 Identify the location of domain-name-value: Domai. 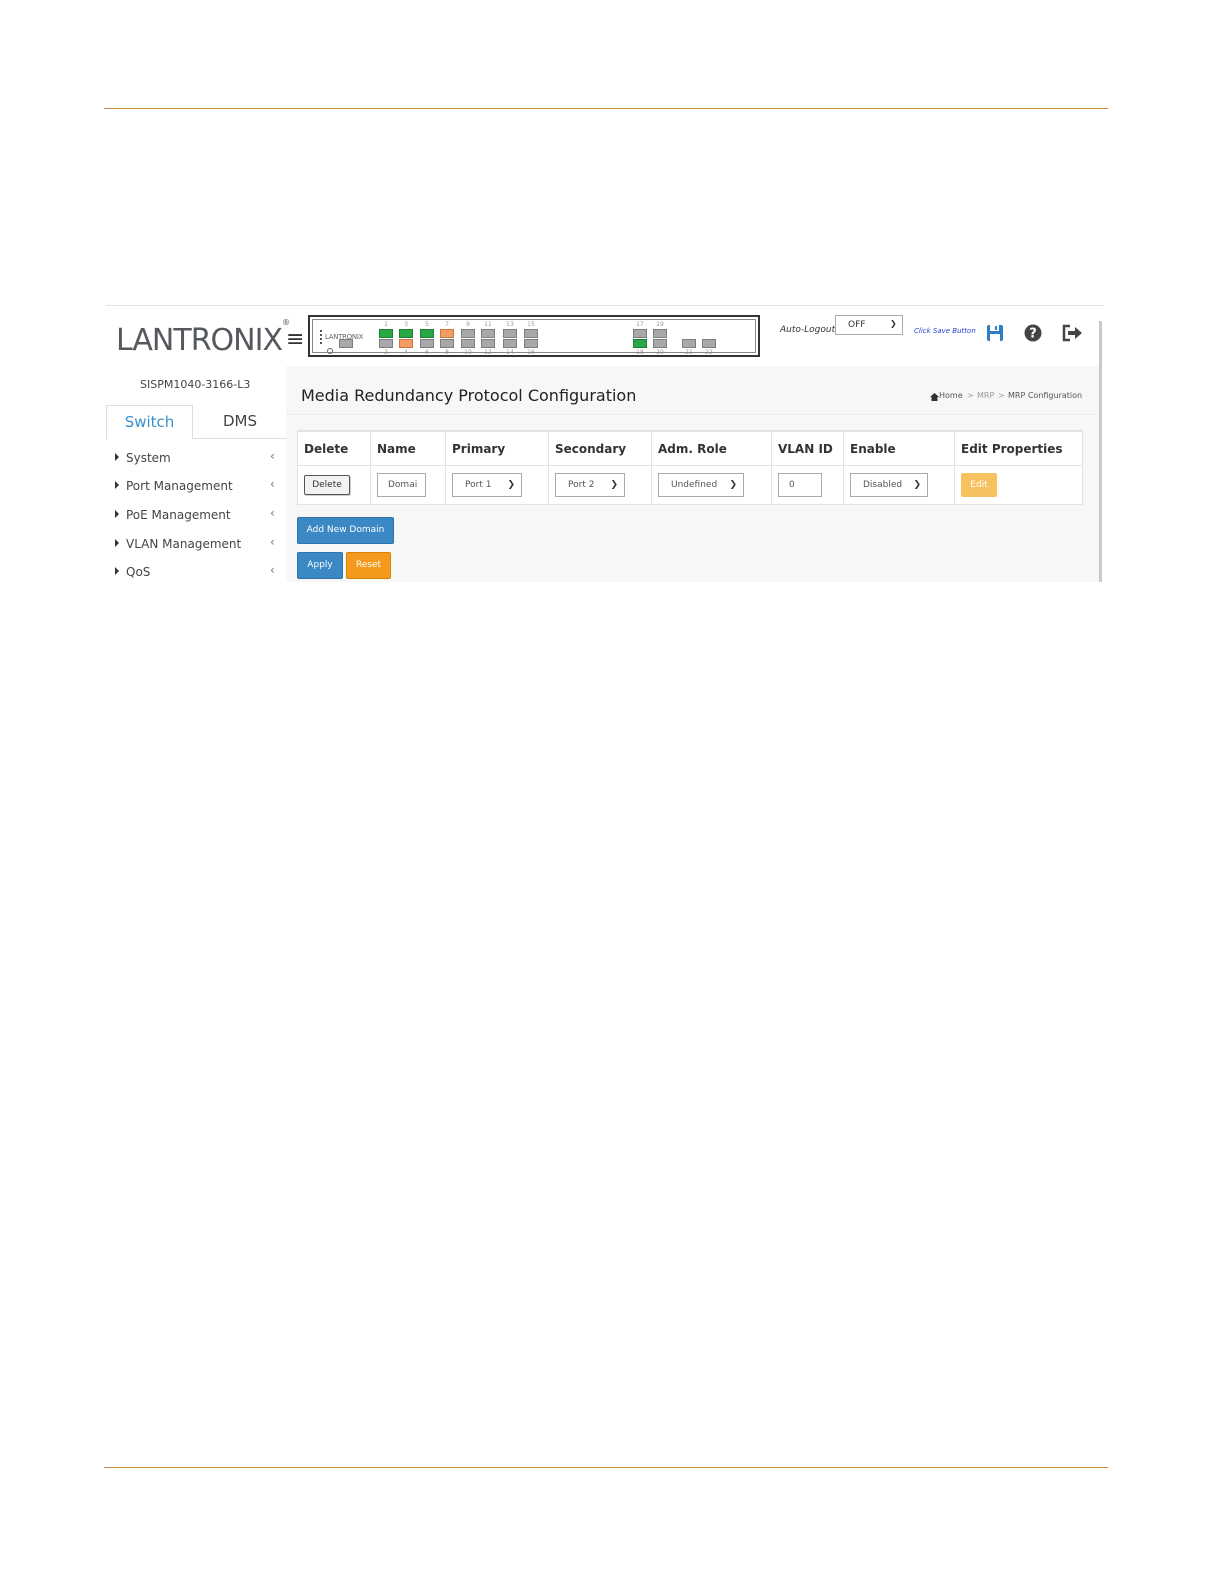
(403, 485).